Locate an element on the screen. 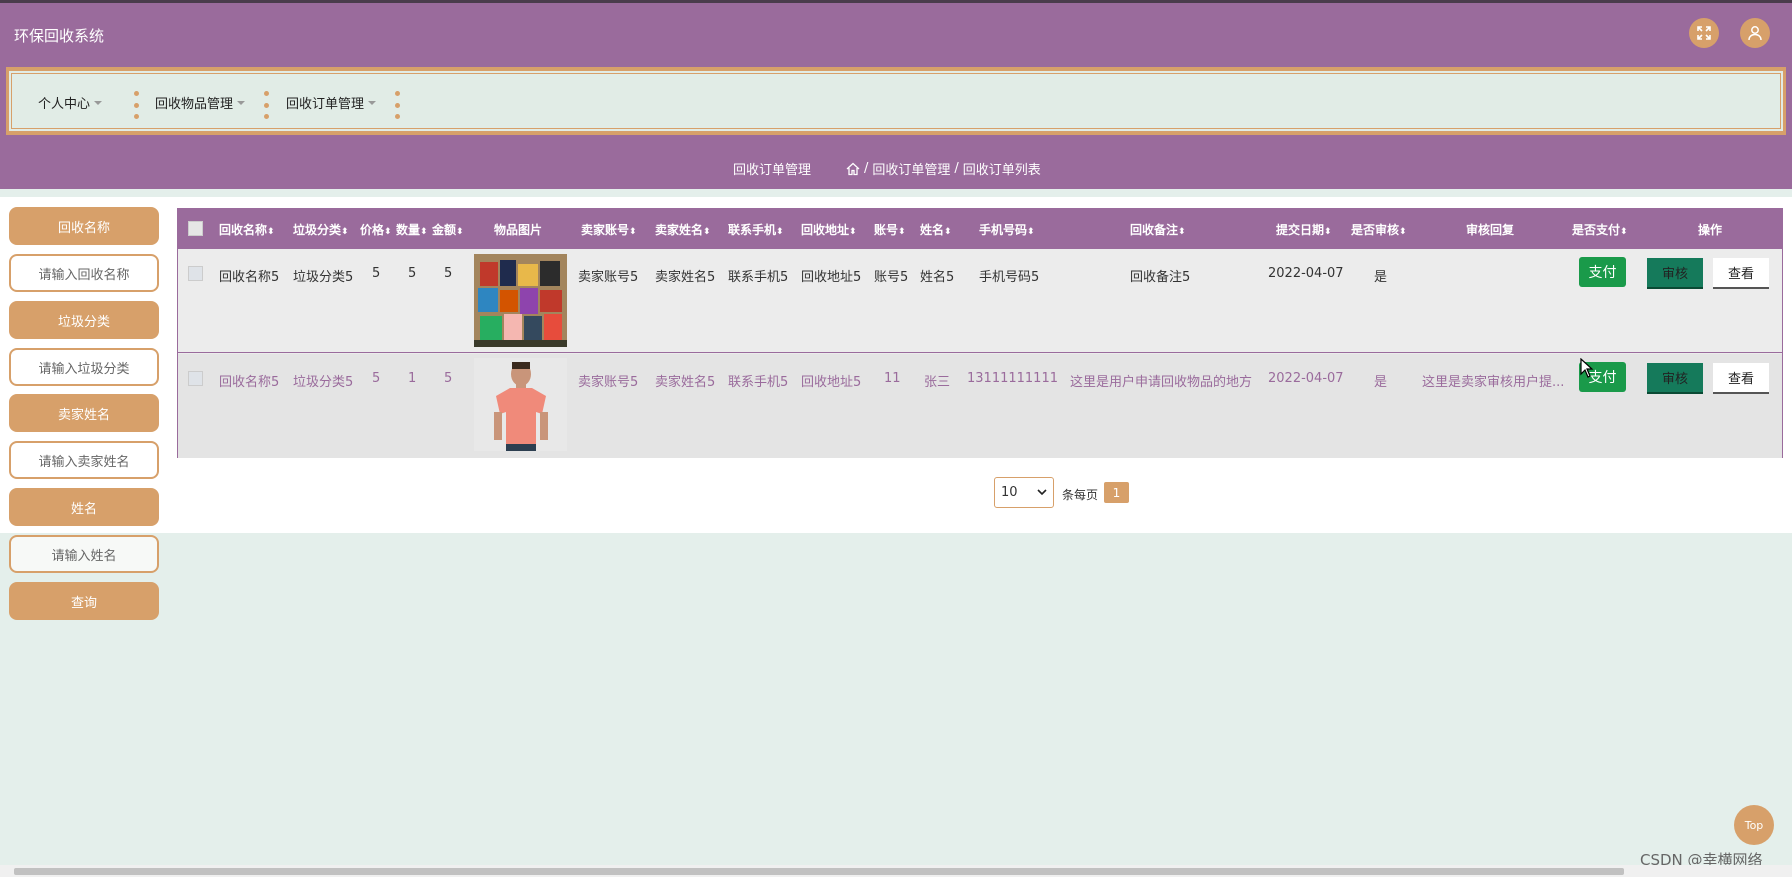 This screenshot has height=877, width=1792. search-button: 查询 is located at coordinates (84, 601).